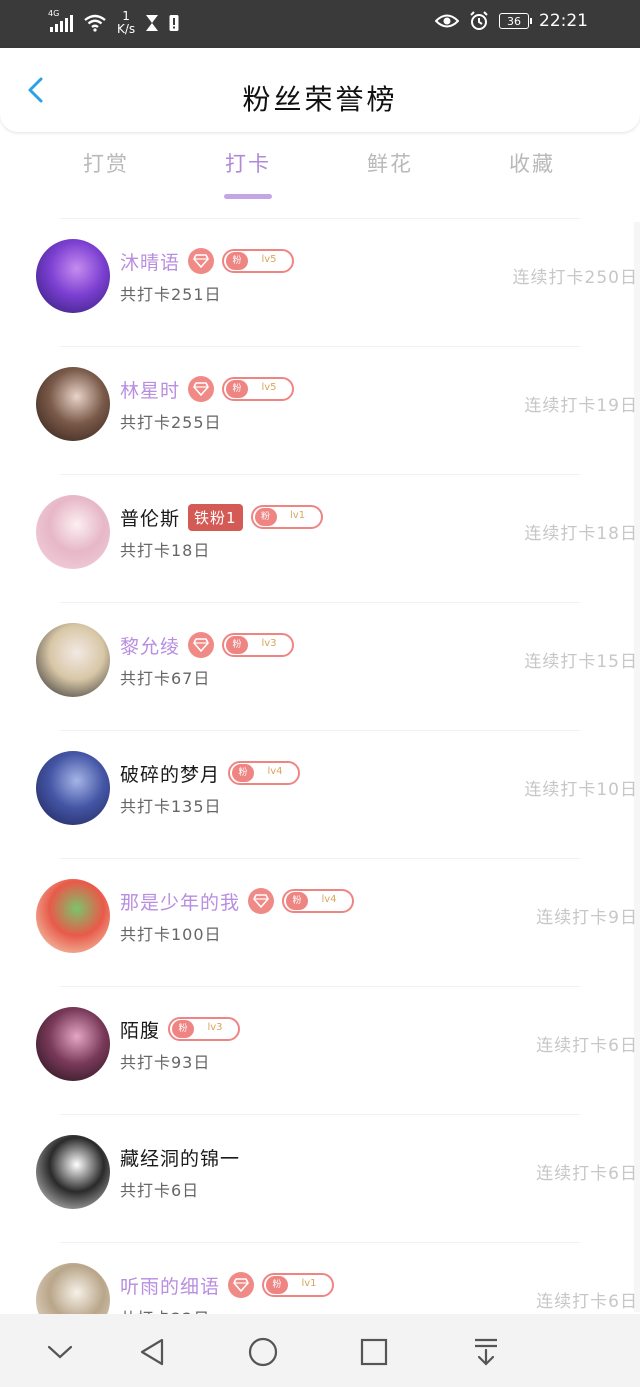 The height and width of the screenshot is (1387, 640). What do you see at coordinates (587, 918) in the screenshot?
I see `streak-checkins: 连续打卡9日` at bounding box center [587, 918].